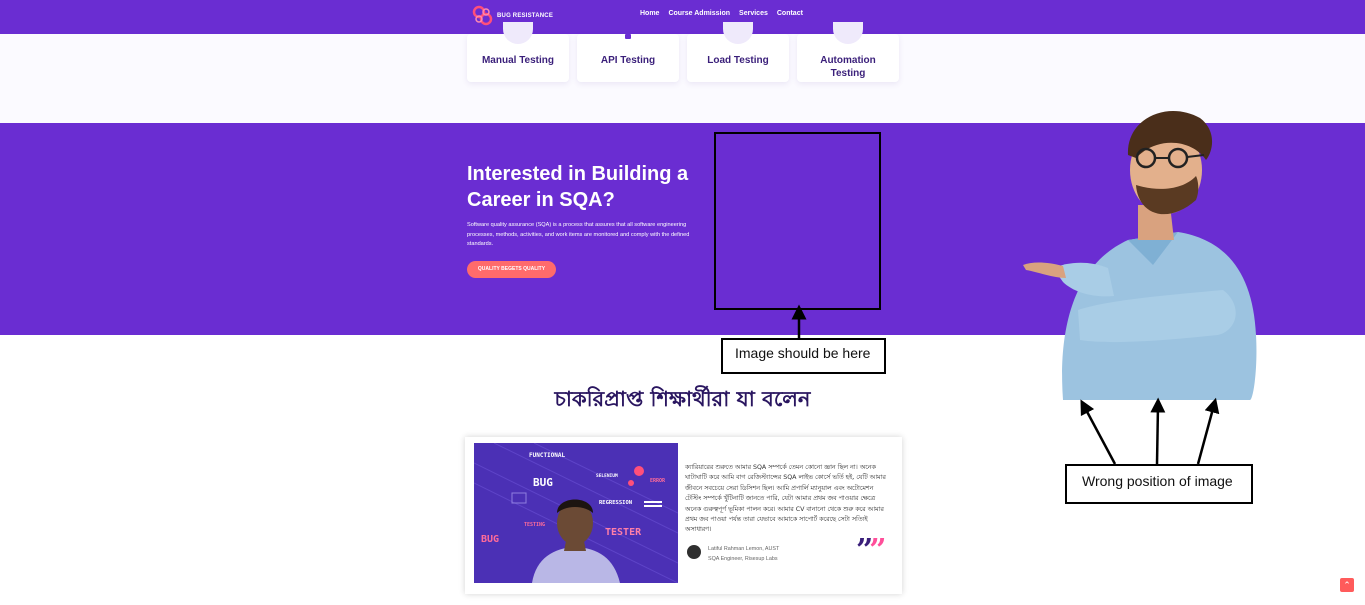 The width and height of the screenshot is (1365, 605). Describe the element at coordinates (525, 15) in the screenshot. I see `brand-name: BUG RESISTANCE` at that location.